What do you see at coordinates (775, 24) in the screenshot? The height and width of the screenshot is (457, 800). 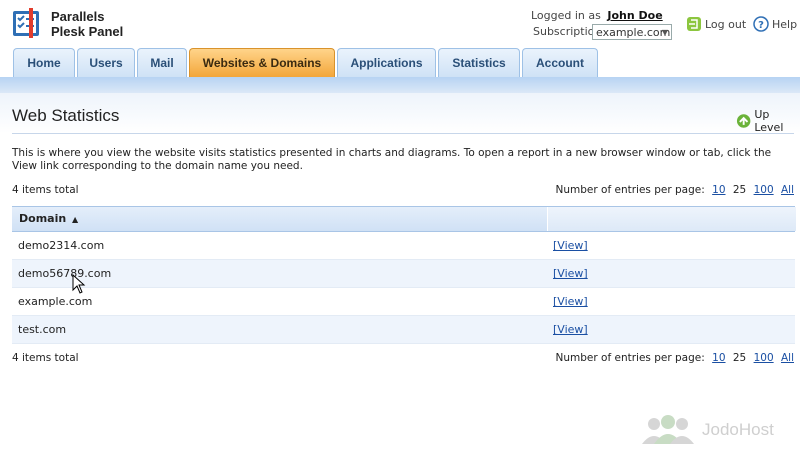 I see `help-button: ? Help` at bounding box center [775, 24].